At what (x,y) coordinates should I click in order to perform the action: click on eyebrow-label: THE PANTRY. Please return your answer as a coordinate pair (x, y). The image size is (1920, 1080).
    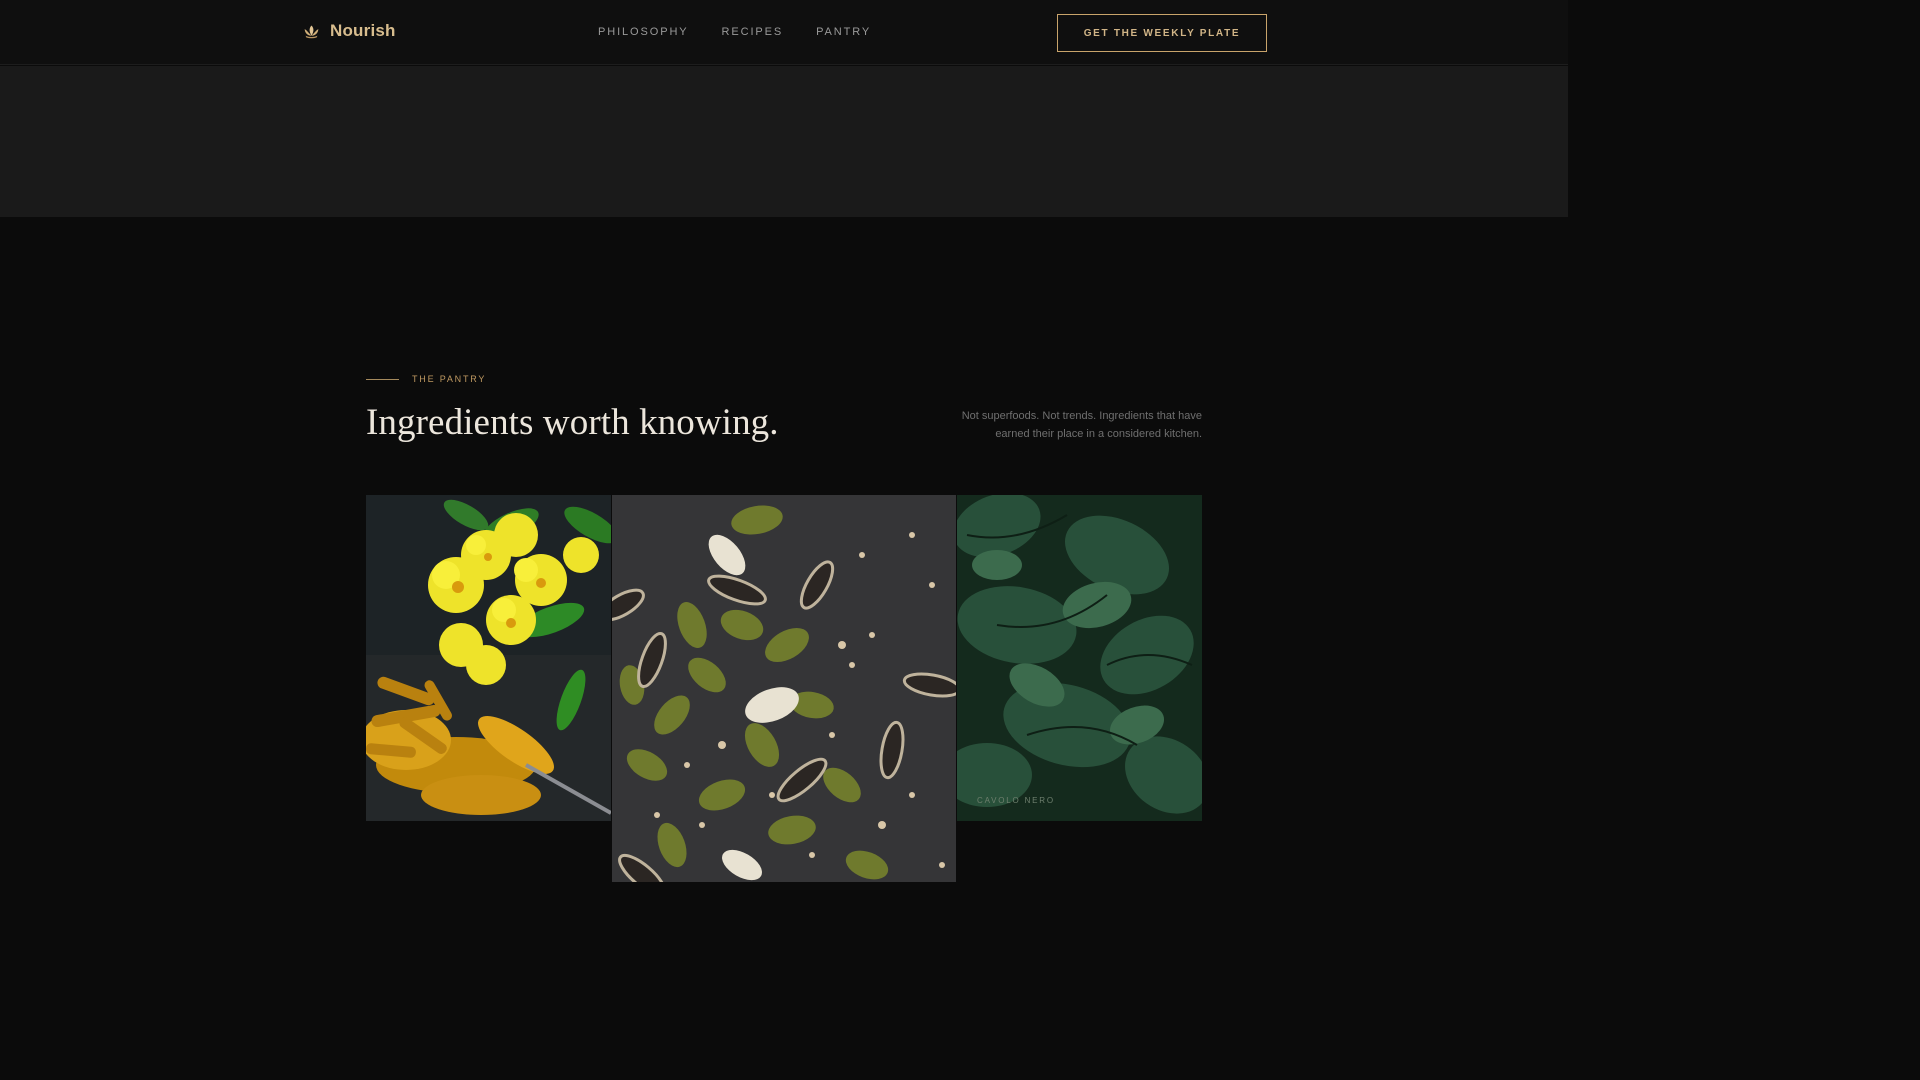
    Looking at the image, I should click on (449, 379).